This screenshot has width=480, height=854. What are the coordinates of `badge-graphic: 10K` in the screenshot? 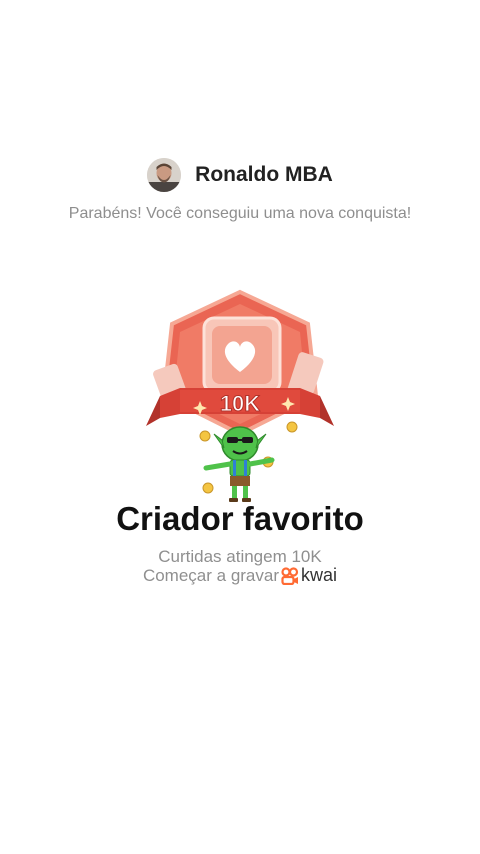 It's located at (240, 395).